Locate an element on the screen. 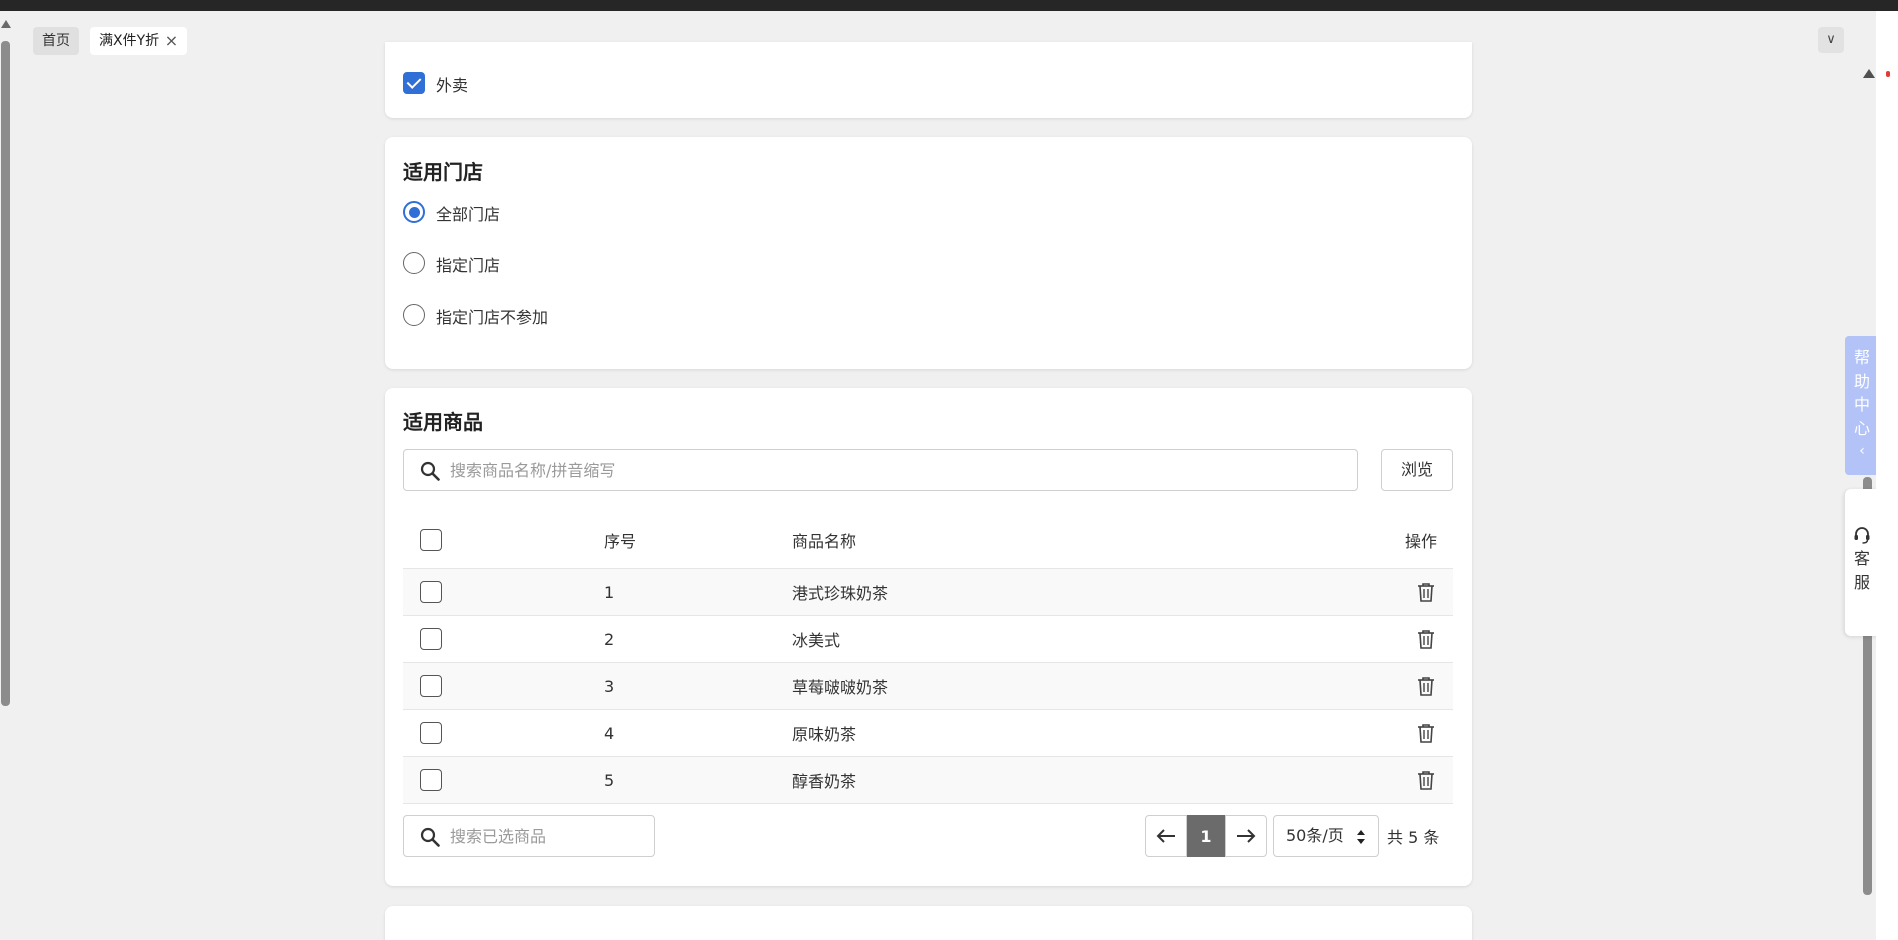 This screenshot has height=940, width=1898. tab-home: 首页 is located at coordinates (56, 41).